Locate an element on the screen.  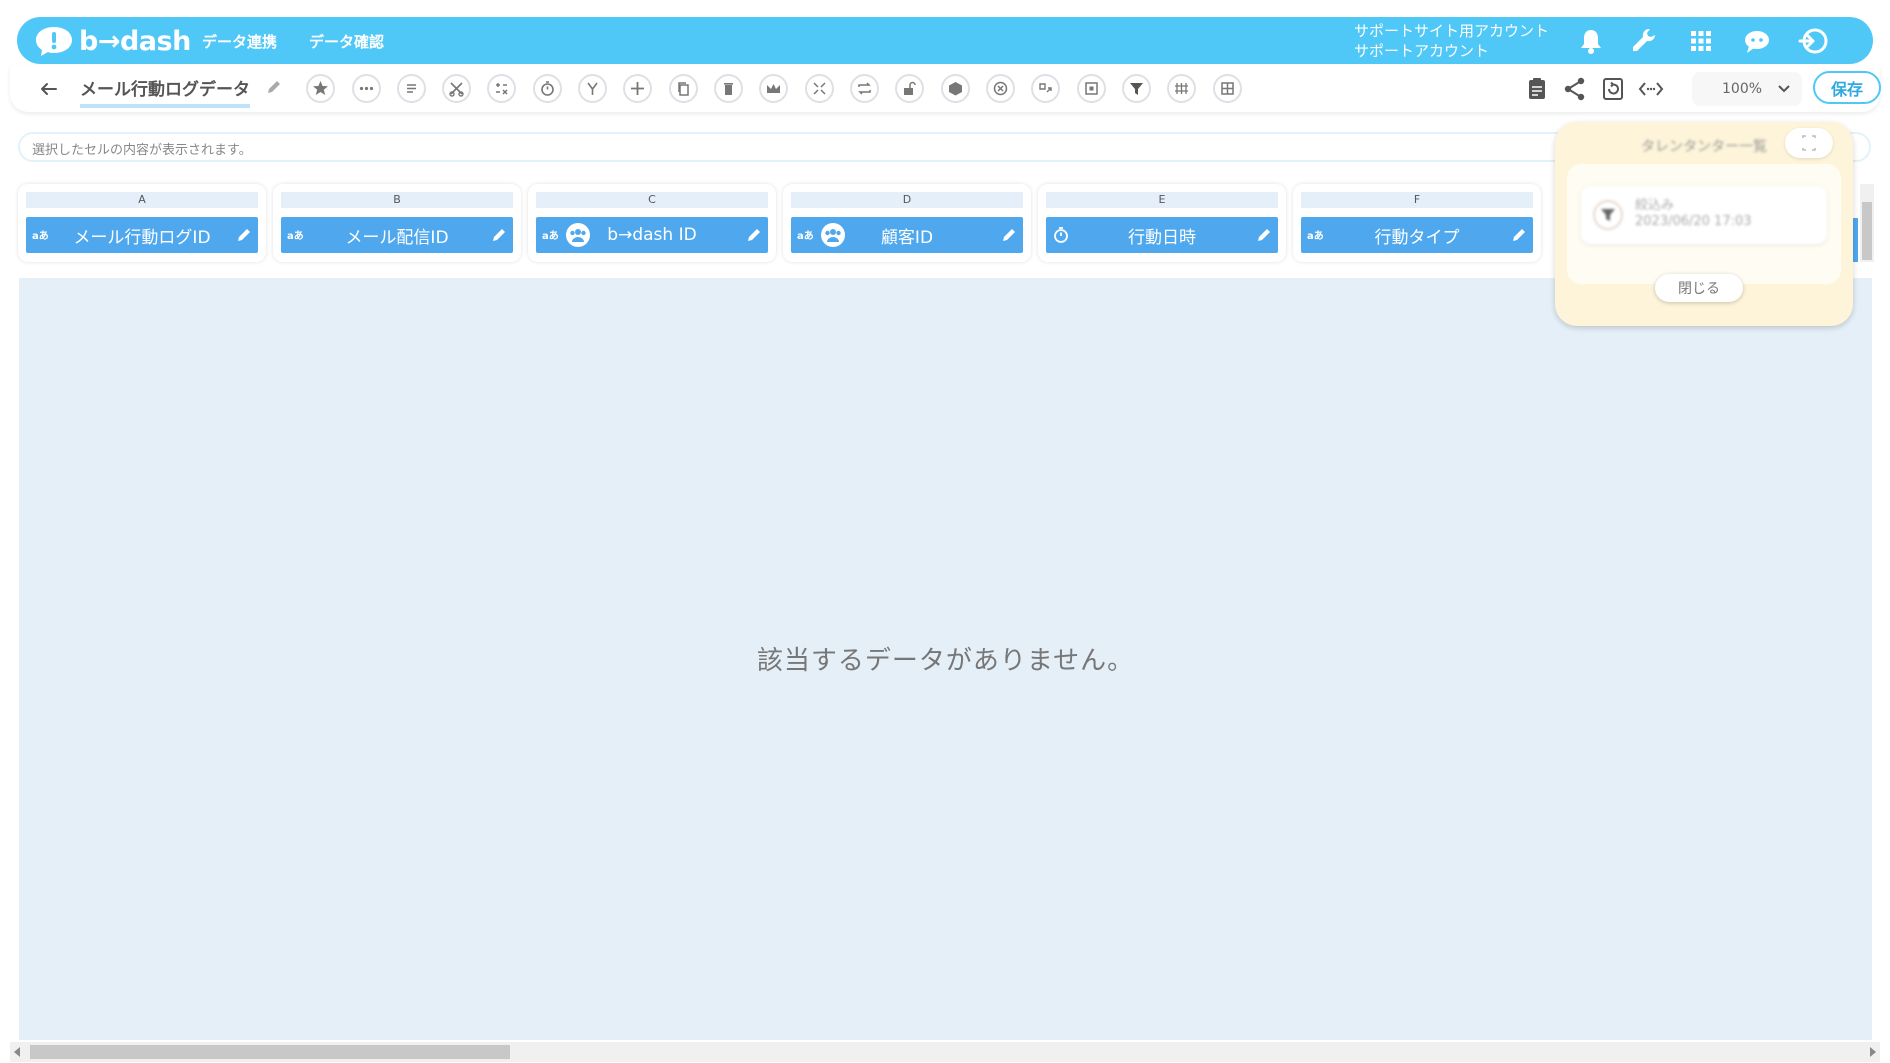
nav-data-integration: データ連携 is located at coordinates (239, 41).